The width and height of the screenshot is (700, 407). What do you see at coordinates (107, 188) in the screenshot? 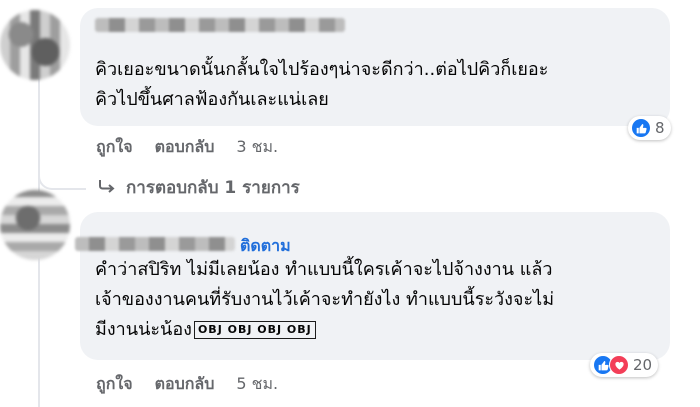
I see `reply-arrow-icon` at bounding box center [107, 188].